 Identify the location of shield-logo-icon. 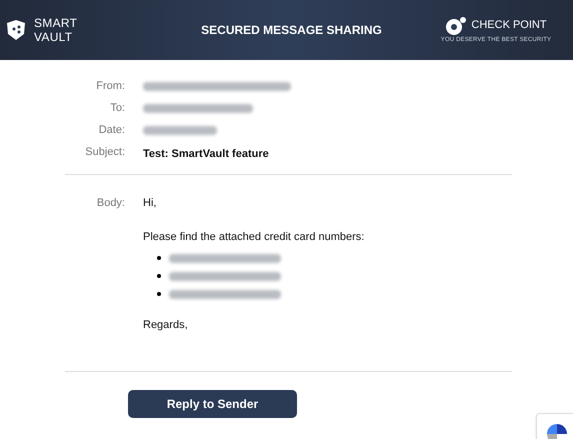
(16, 30).